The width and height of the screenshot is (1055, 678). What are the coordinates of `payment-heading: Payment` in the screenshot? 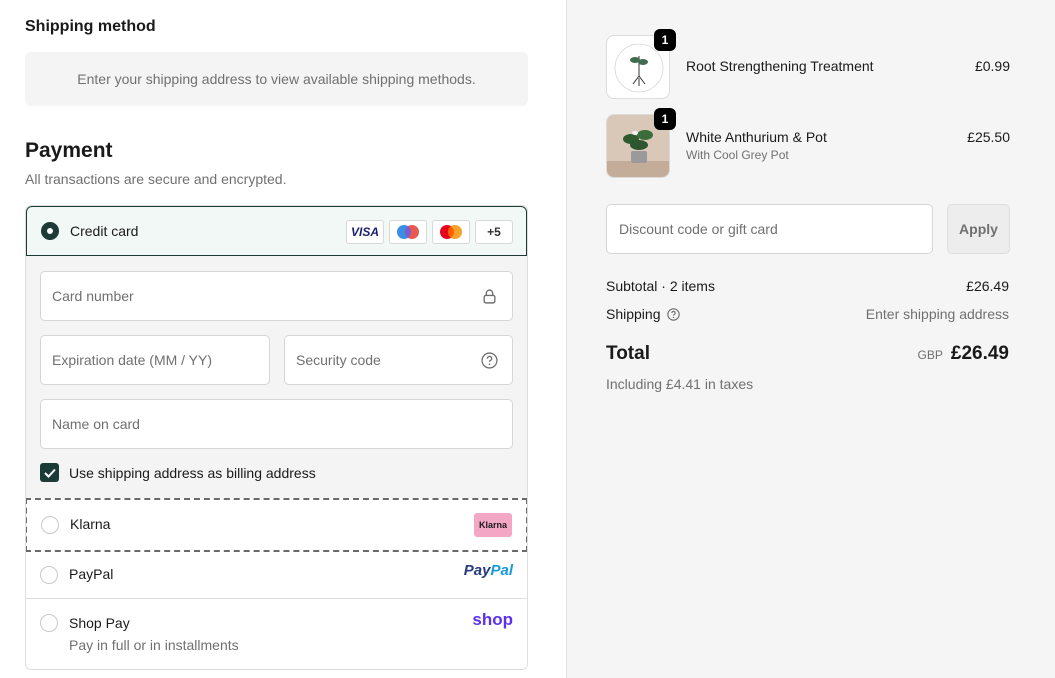 It's located at (69, 150).